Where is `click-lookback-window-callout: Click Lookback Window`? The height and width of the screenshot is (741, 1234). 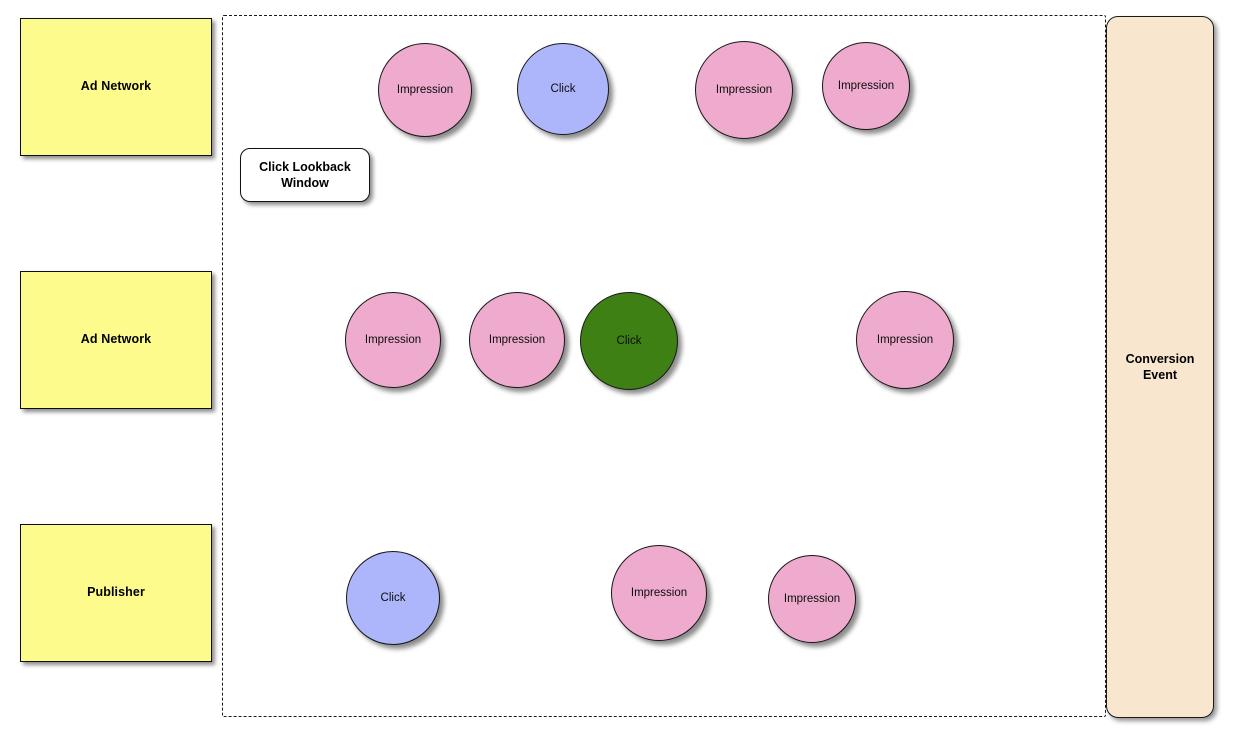
click-lookback-window-callout: Click Lookback Window is located at coordinates (305, 175).